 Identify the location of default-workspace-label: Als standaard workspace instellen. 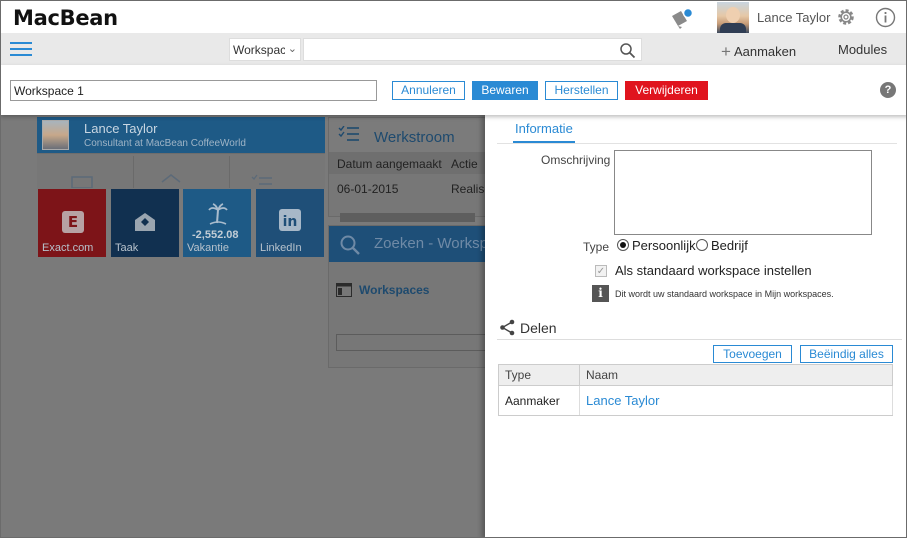
(713, 270).